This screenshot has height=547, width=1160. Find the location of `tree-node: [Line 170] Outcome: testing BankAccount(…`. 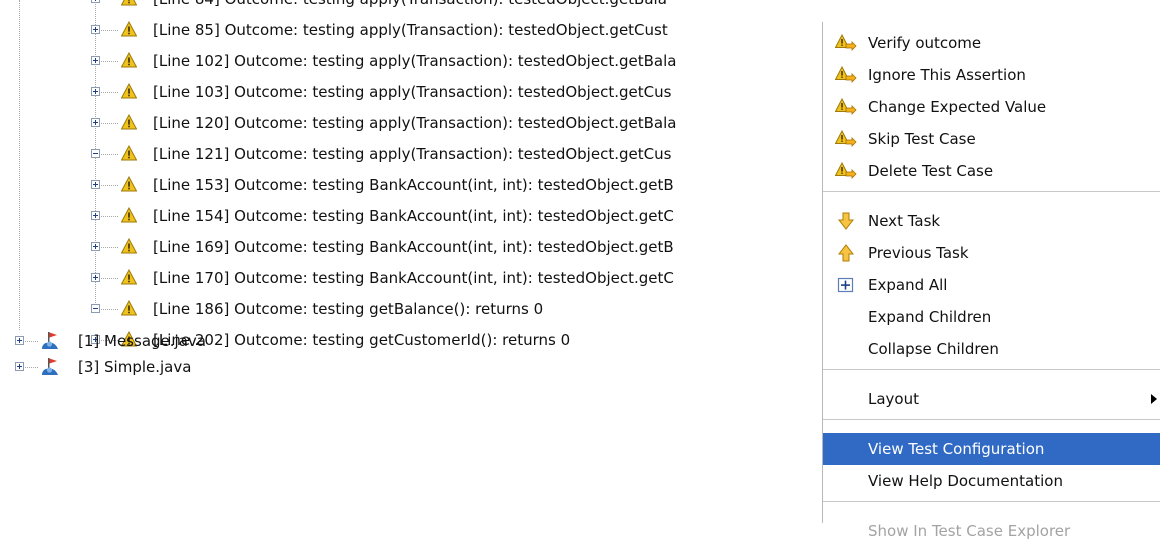

tree-node: [Line 170] Outcome: testing BankAccount(… is located at coordinates (410, 279).